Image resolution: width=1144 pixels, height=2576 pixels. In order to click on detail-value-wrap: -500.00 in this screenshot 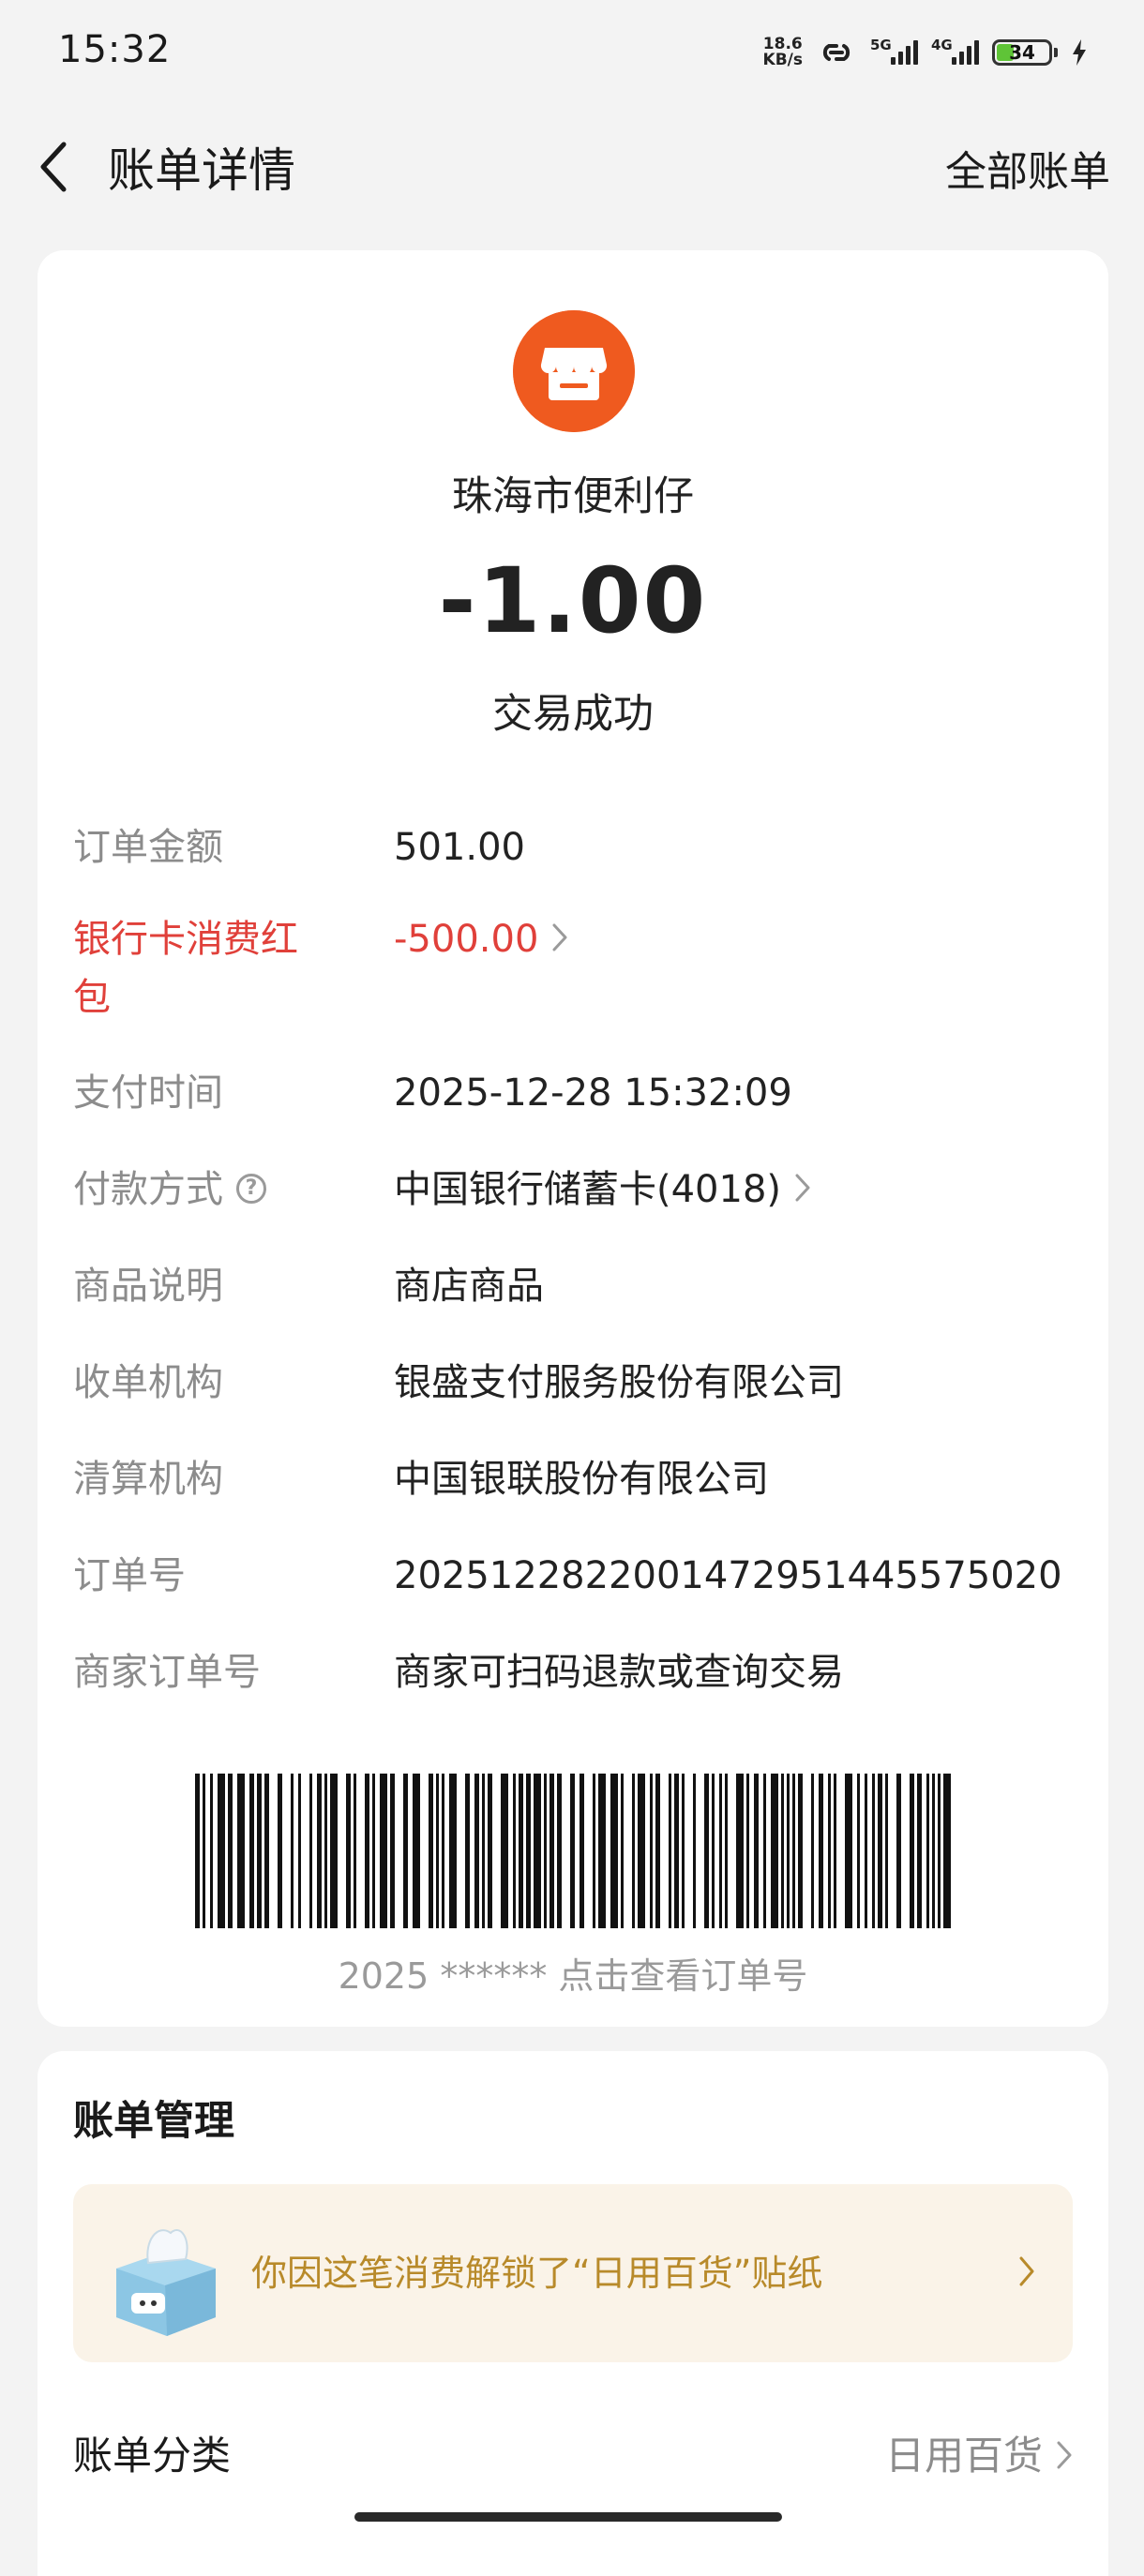, I will do `click(481, 939)`.